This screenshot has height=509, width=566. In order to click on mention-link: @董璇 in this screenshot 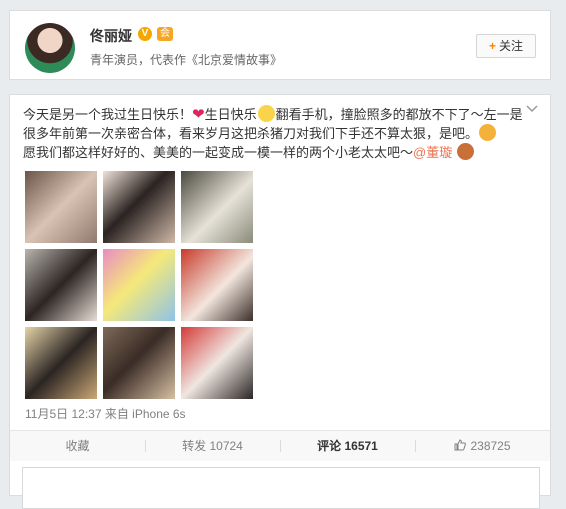, I will do `click(432, 152)`.